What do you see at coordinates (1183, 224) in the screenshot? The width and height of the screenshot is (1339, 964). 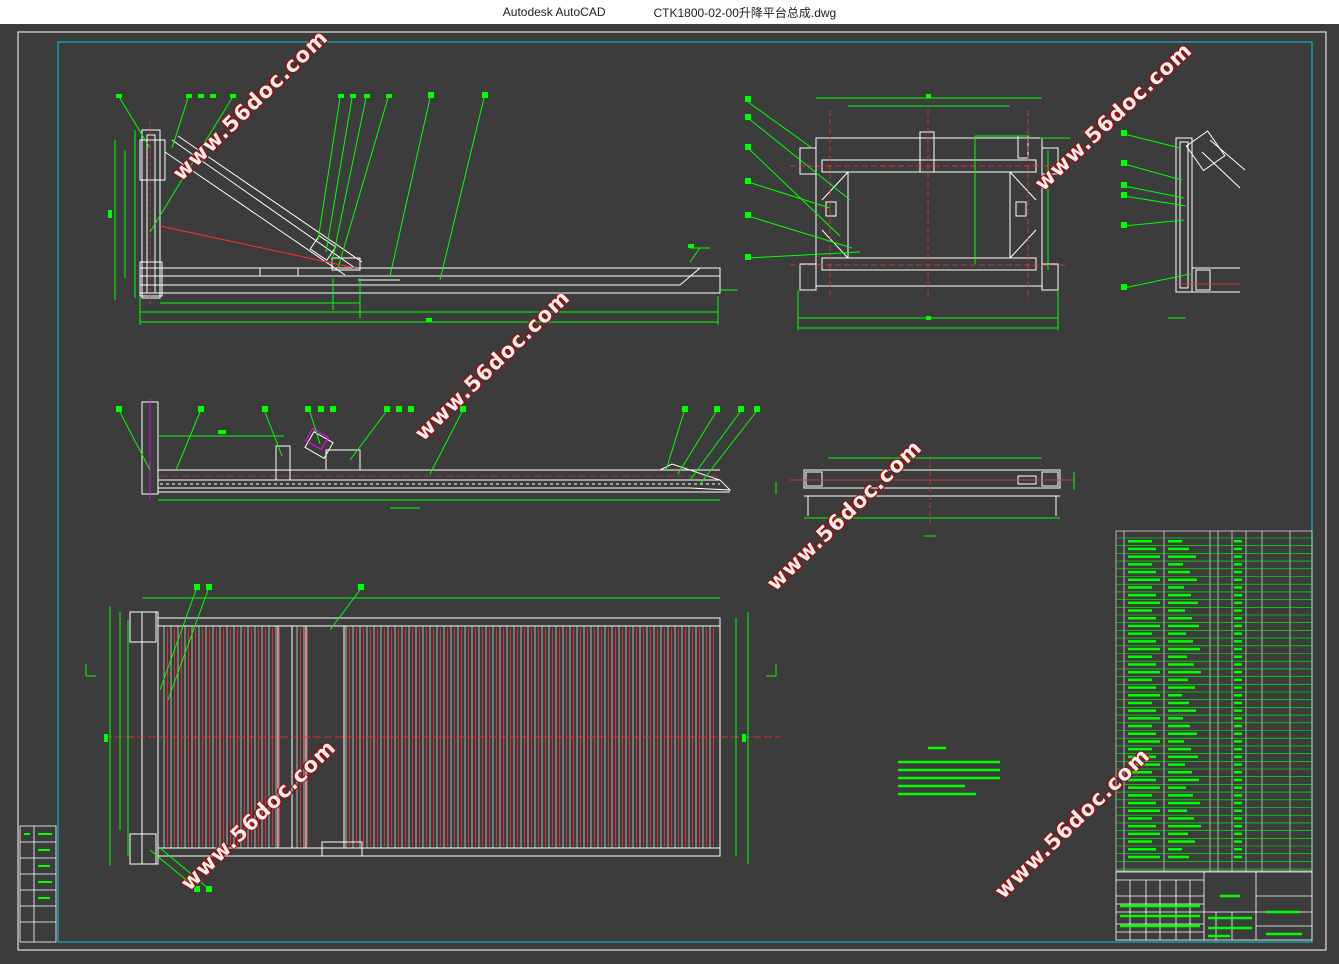 I see `detail-view-right` at bounding box center [1183, 224].